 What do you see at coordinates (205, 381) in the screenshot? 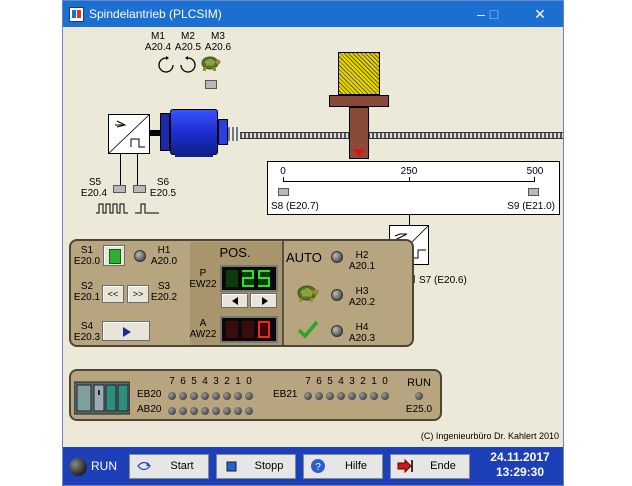
I see `bit-label: 4` at bounding box center [205, 381].